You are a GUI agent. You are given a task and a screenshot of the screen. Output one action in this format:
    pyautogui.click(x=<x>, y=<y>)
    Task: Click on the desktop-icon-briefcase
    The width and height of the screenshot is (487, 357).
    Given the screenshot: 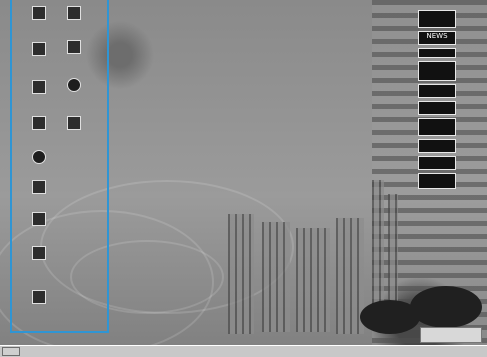 What is the action you would take?
    pyautogui.click(x=39, y=254)
    